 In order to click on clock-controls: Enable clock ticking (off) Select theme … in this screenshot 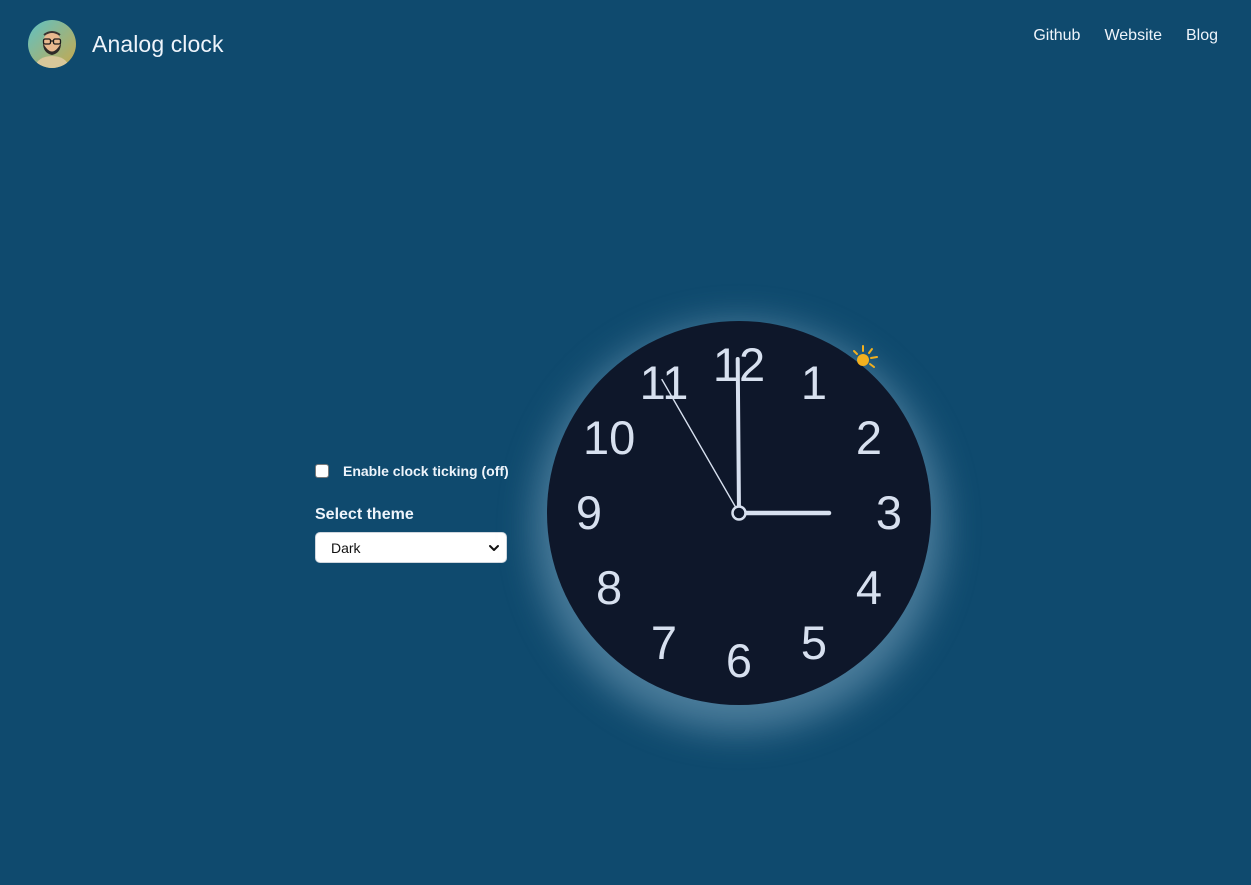, I will do `click(415, 512)`.